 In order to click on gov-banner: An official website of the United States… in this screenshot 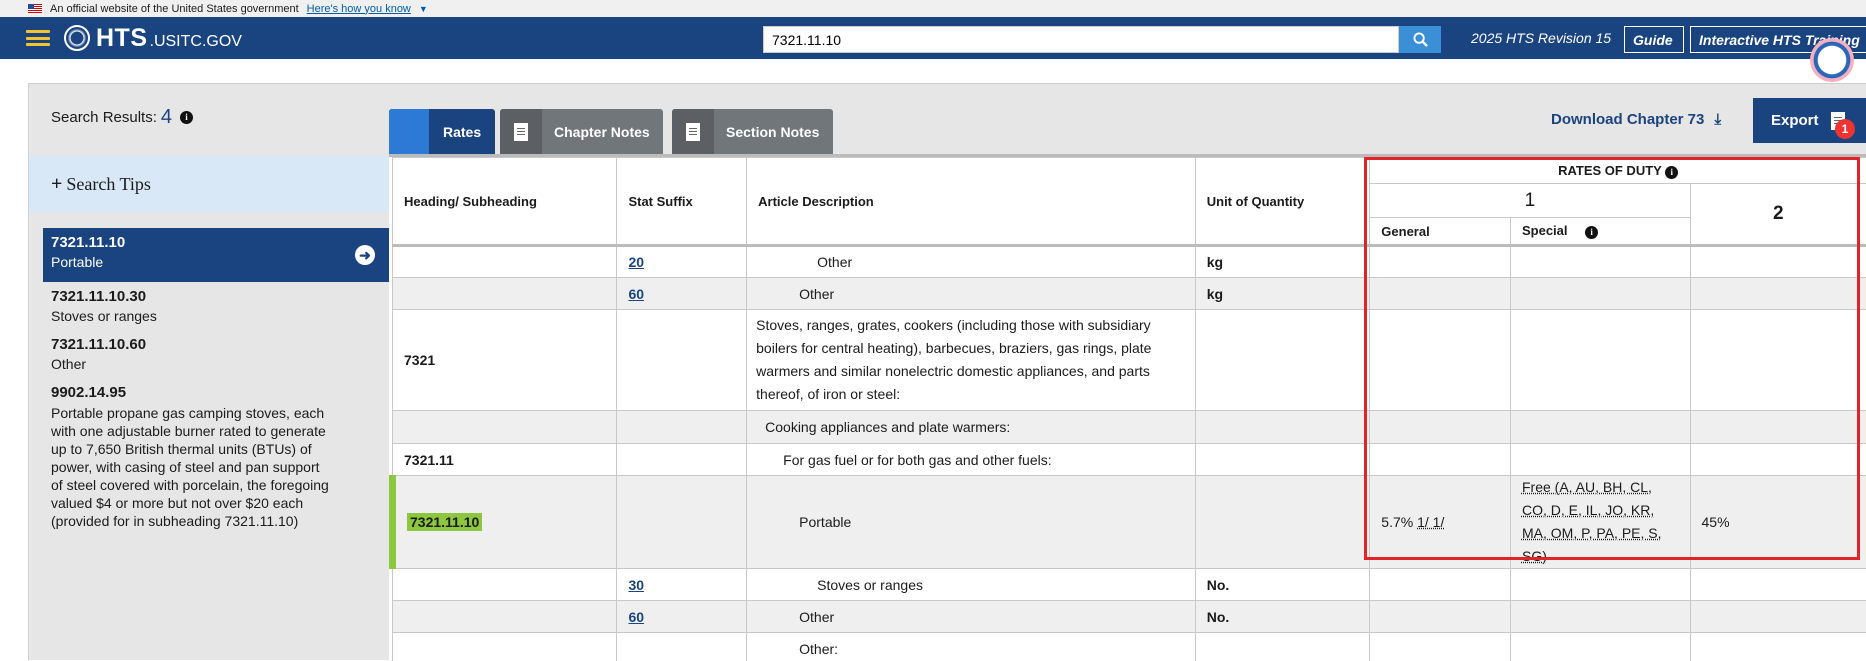, I will do `click(933, 8)`.